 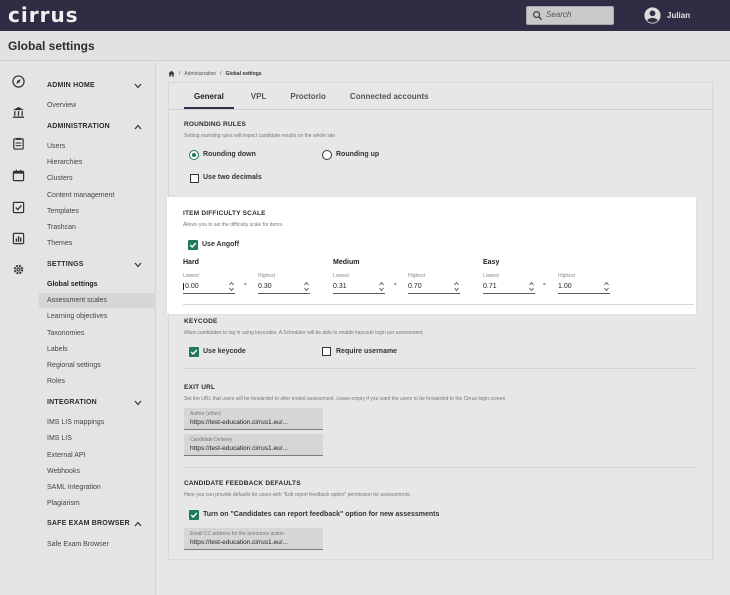 I want to click on feedback-option-checkbox, so click(x=194, y=515).